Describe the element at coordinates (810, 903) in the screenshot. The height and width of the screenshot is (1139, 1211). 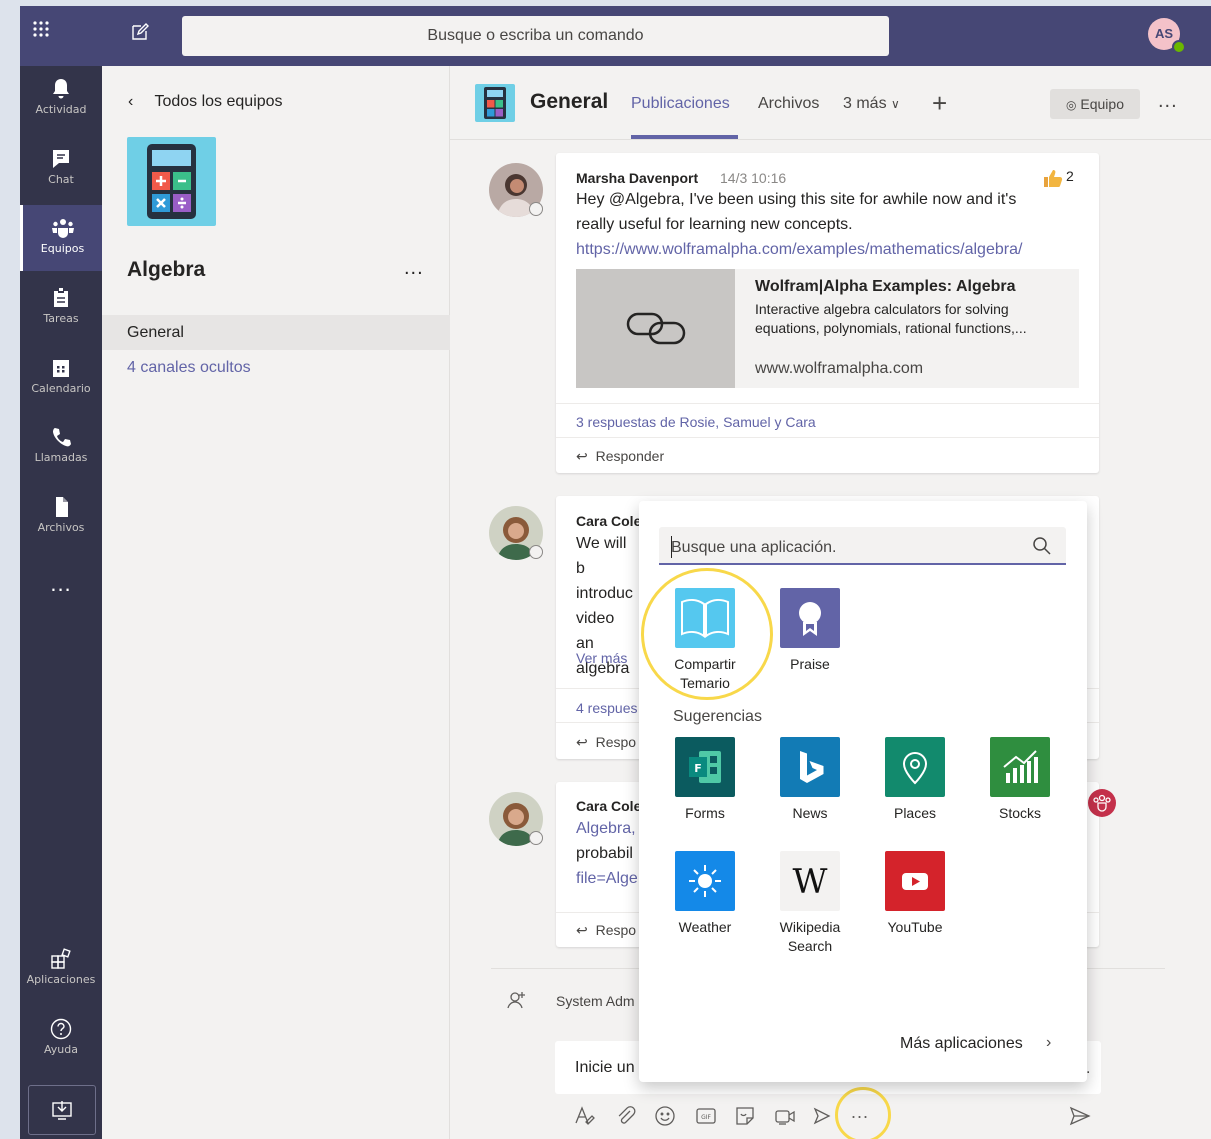
I see `app-wikipedia-search: W Wikipedia Search` at that location.